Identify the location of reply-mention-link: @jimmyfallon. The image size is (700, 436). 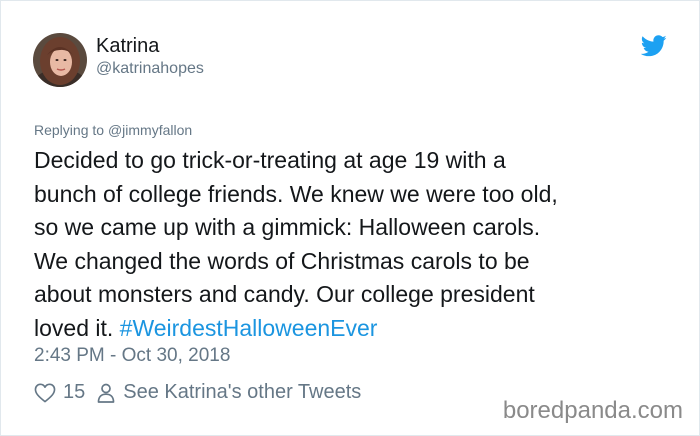
(150, 130).